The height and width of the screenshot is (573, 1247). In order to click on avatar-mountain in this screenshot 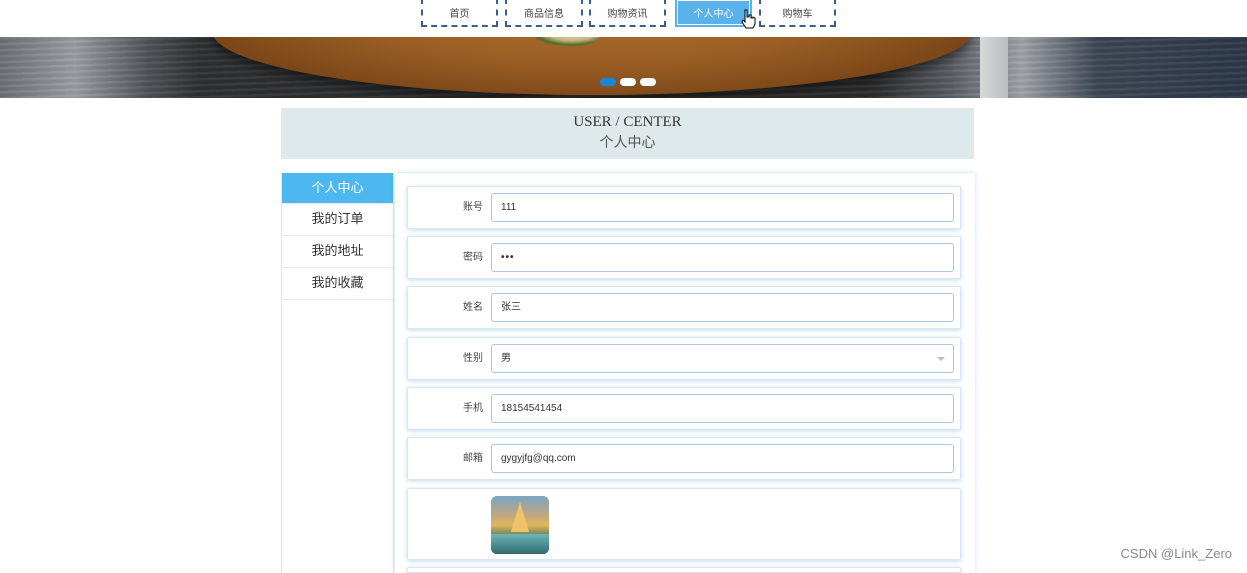, I will do `click(520, 517)`.